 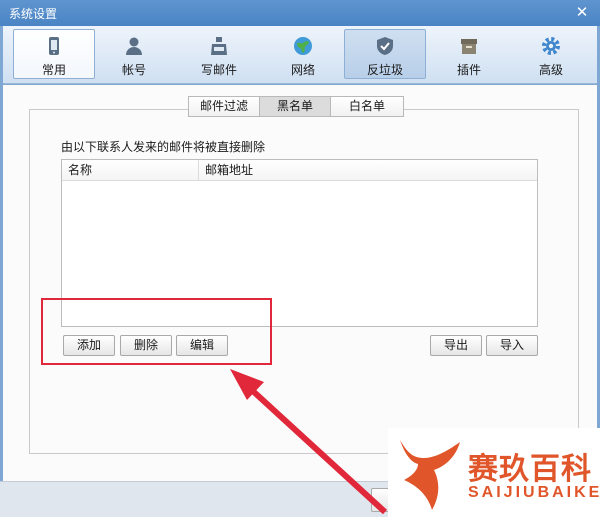 I want to click on mobile-icon, so click(x=54, y=46).